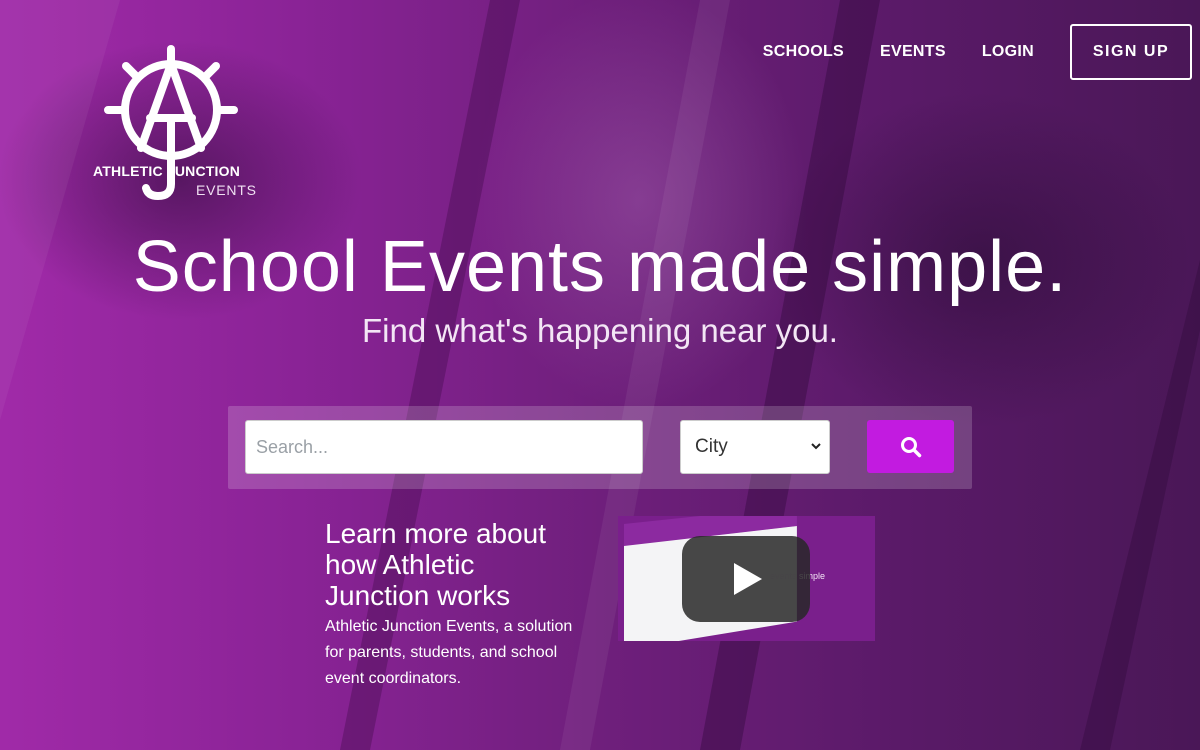  I want to click on city-select: City, so click(755, 447).